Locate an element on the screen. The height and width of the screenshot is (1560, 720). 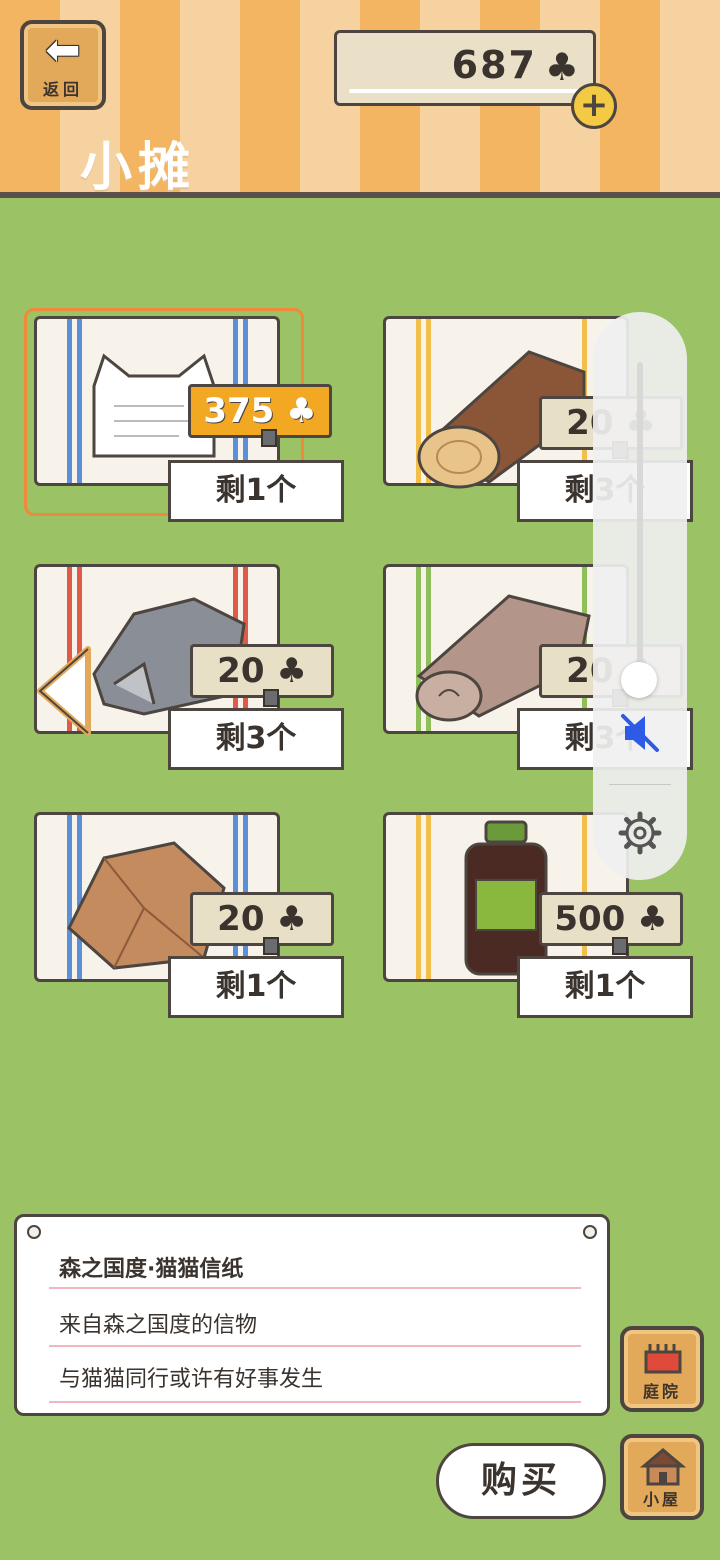
house-button: 小屋 is located at coordinates (662, 1477).